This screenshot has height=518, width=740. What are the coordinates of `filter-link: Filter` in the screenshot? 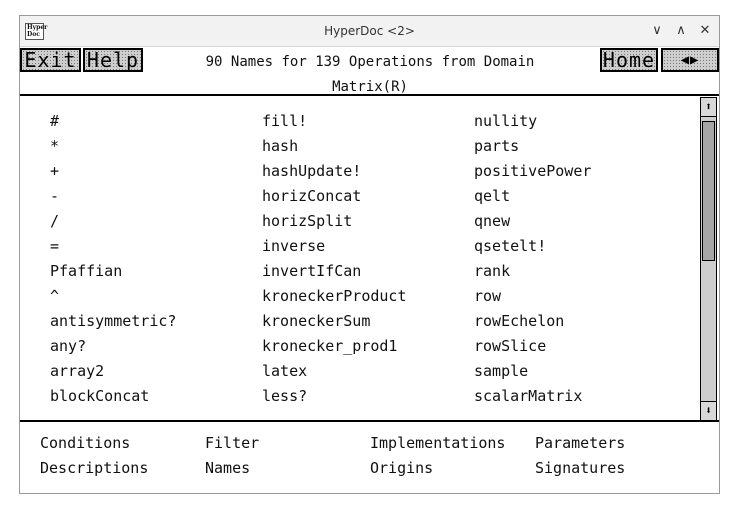 It's located at (232, 443).